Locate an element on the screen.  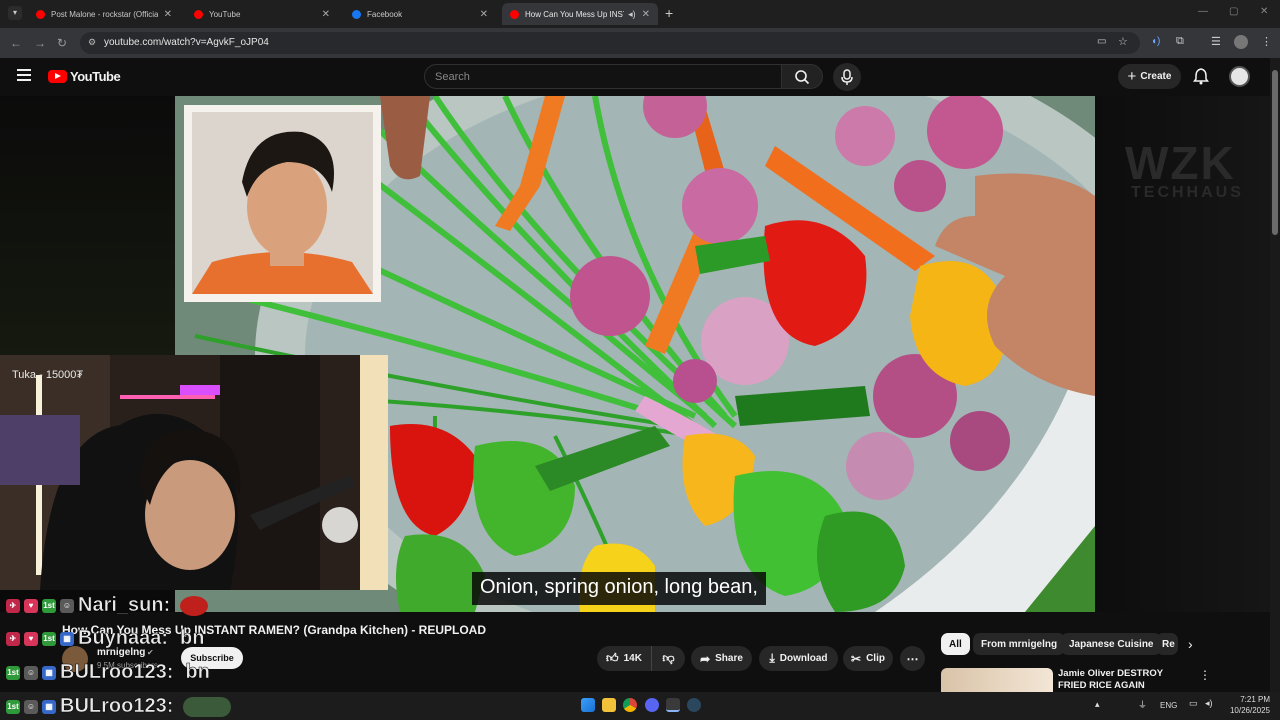
download-button: ⤓ Download is located at coordinates (798, 658).